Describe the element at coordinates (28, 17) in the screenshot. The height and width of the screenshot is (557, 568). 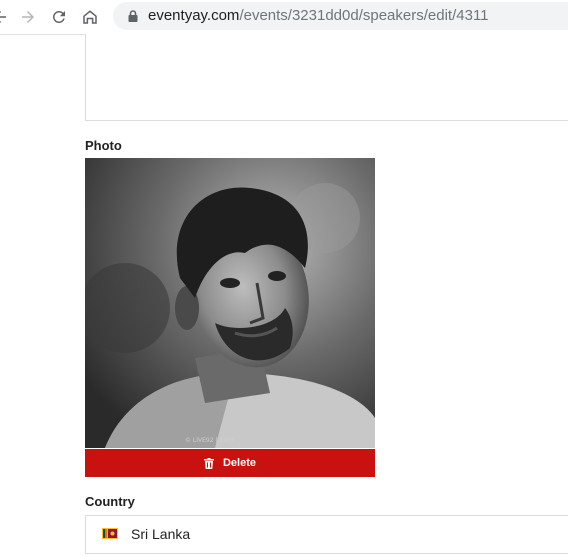
I see `forward-arrow-icon` at that location.